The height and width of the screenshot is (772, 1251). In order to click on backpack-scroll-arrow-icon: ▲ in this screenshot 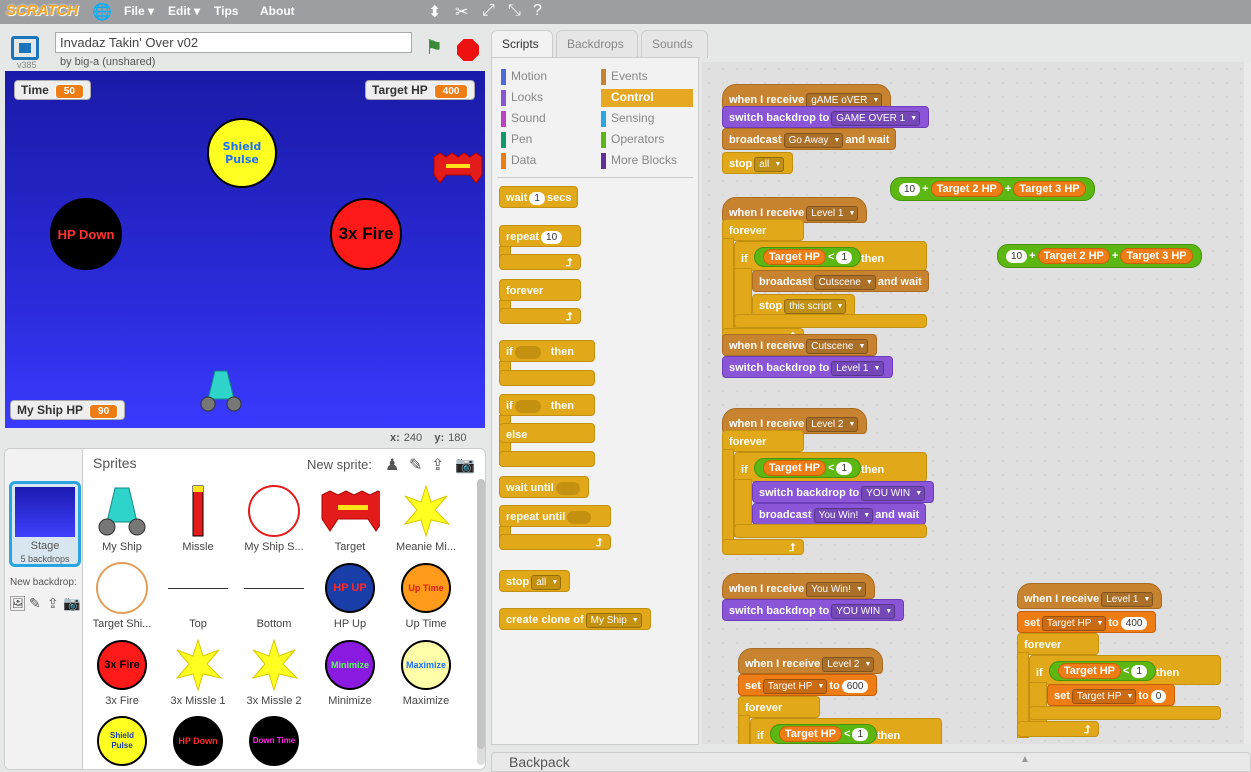, I will do `click(1025, 759)`.